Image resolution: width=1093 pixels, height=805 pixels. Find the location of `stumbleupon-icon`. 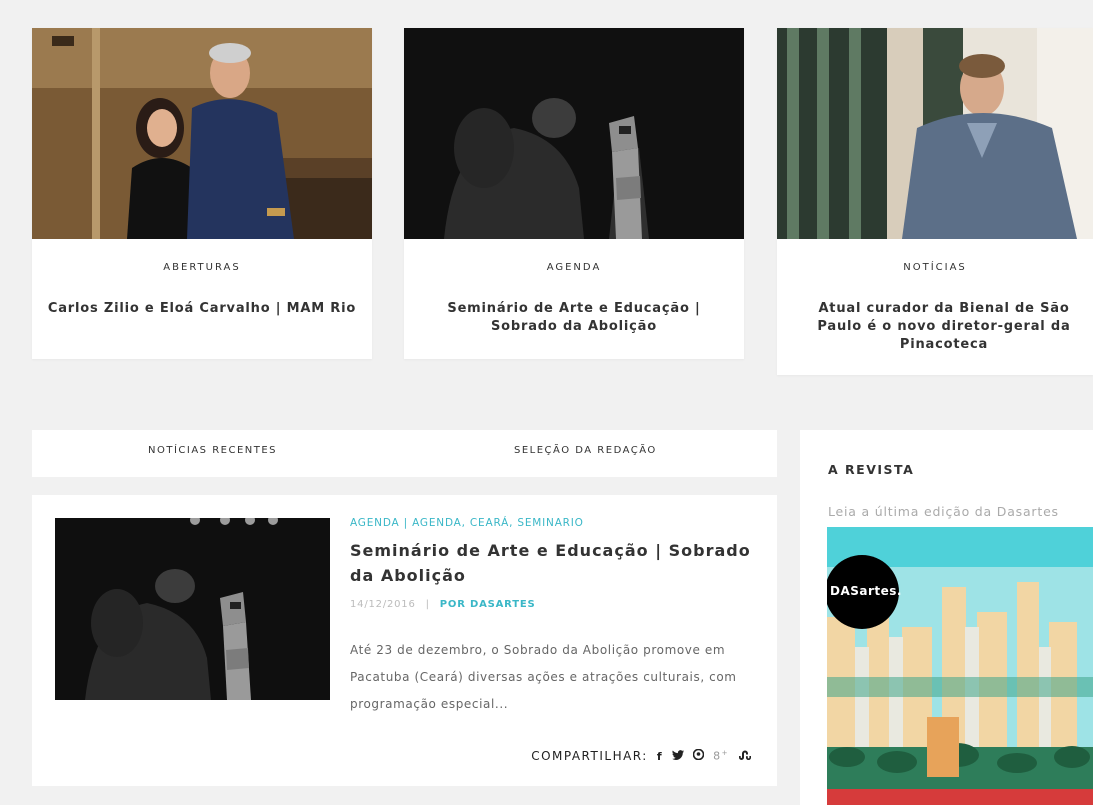

stumbleupon-icon is located at coordinates (744, 756).